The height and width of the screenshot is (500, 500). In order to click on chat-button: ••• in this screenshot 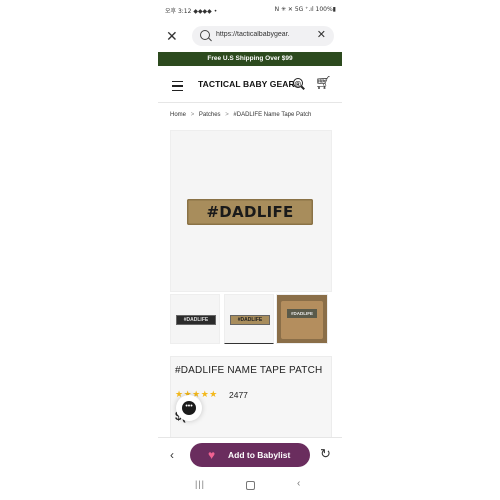, I will do `click(189, 408)`.